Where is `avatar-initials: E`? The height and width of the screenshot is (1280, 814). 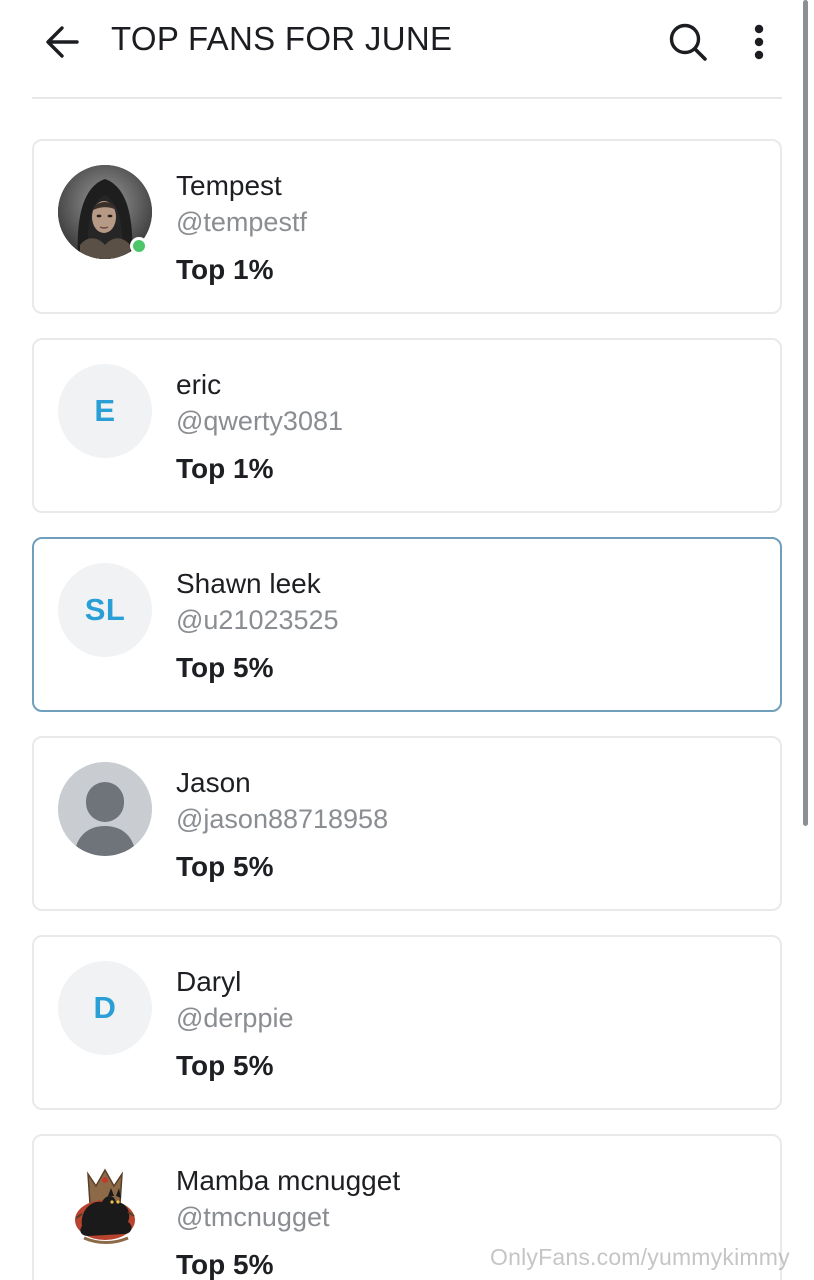 avatar-initials: E is located at coordinates (105, 410).